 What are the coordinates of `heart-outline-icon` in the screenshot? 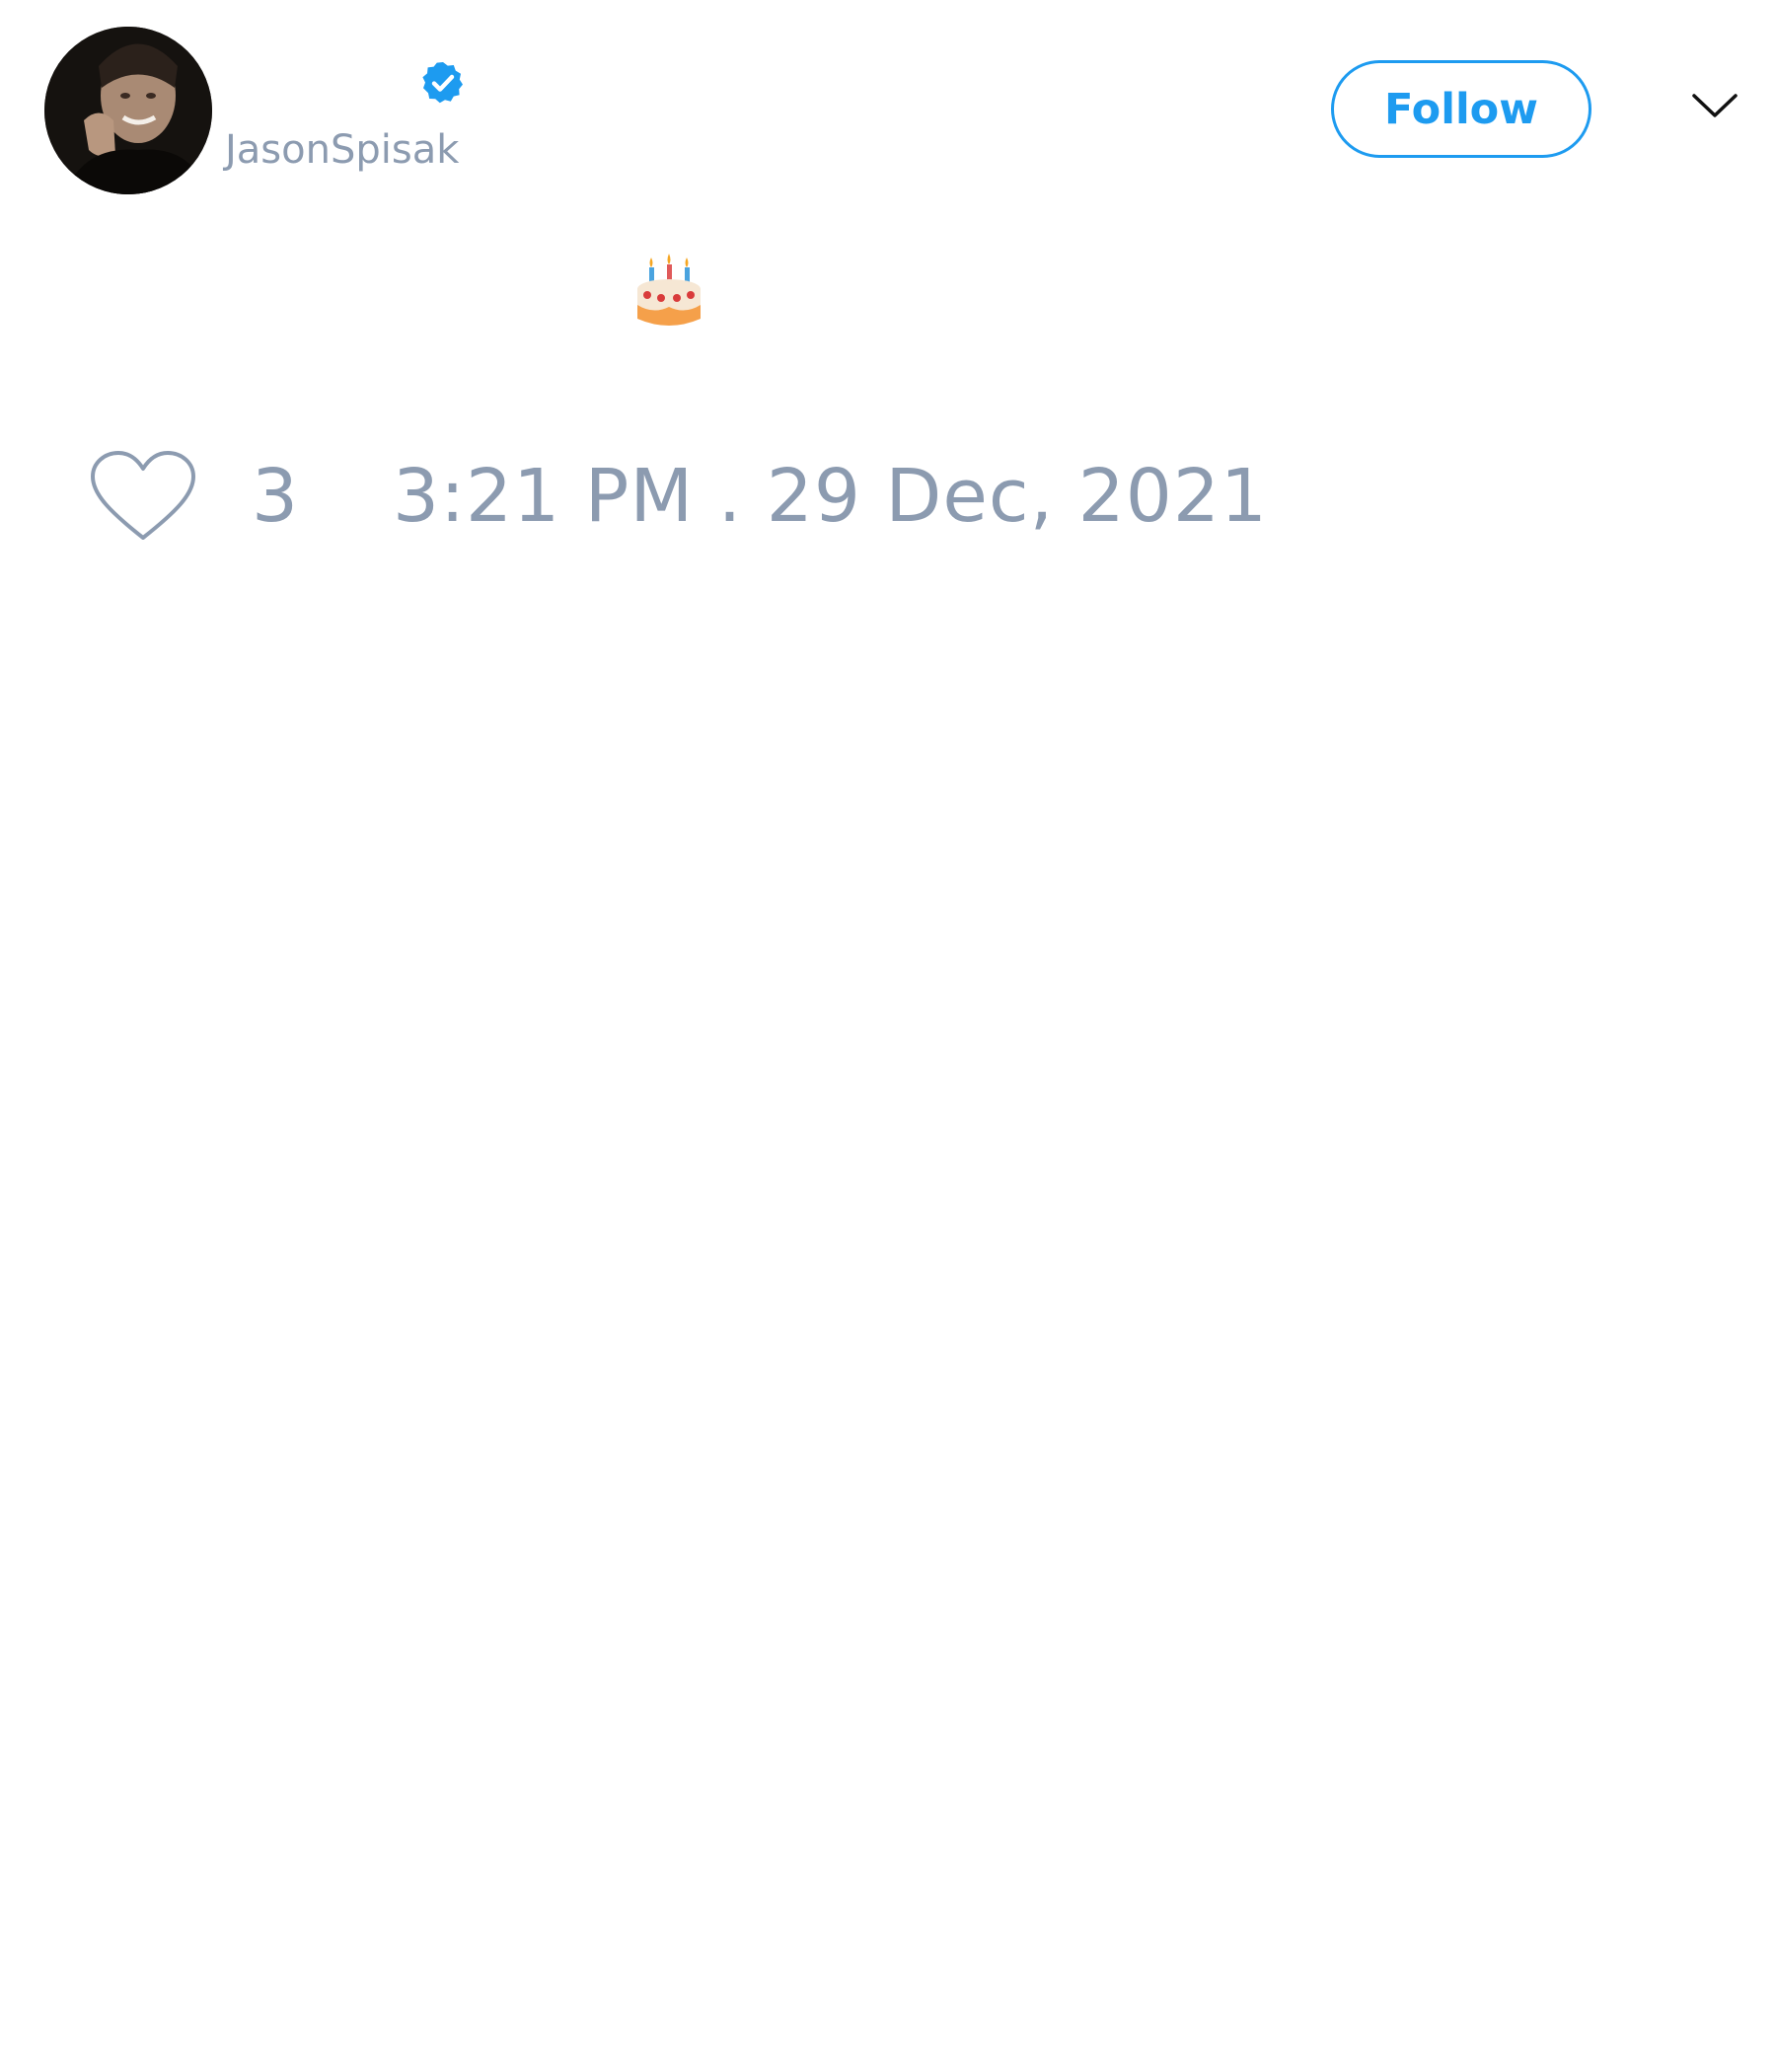 It's located at (143, 497).